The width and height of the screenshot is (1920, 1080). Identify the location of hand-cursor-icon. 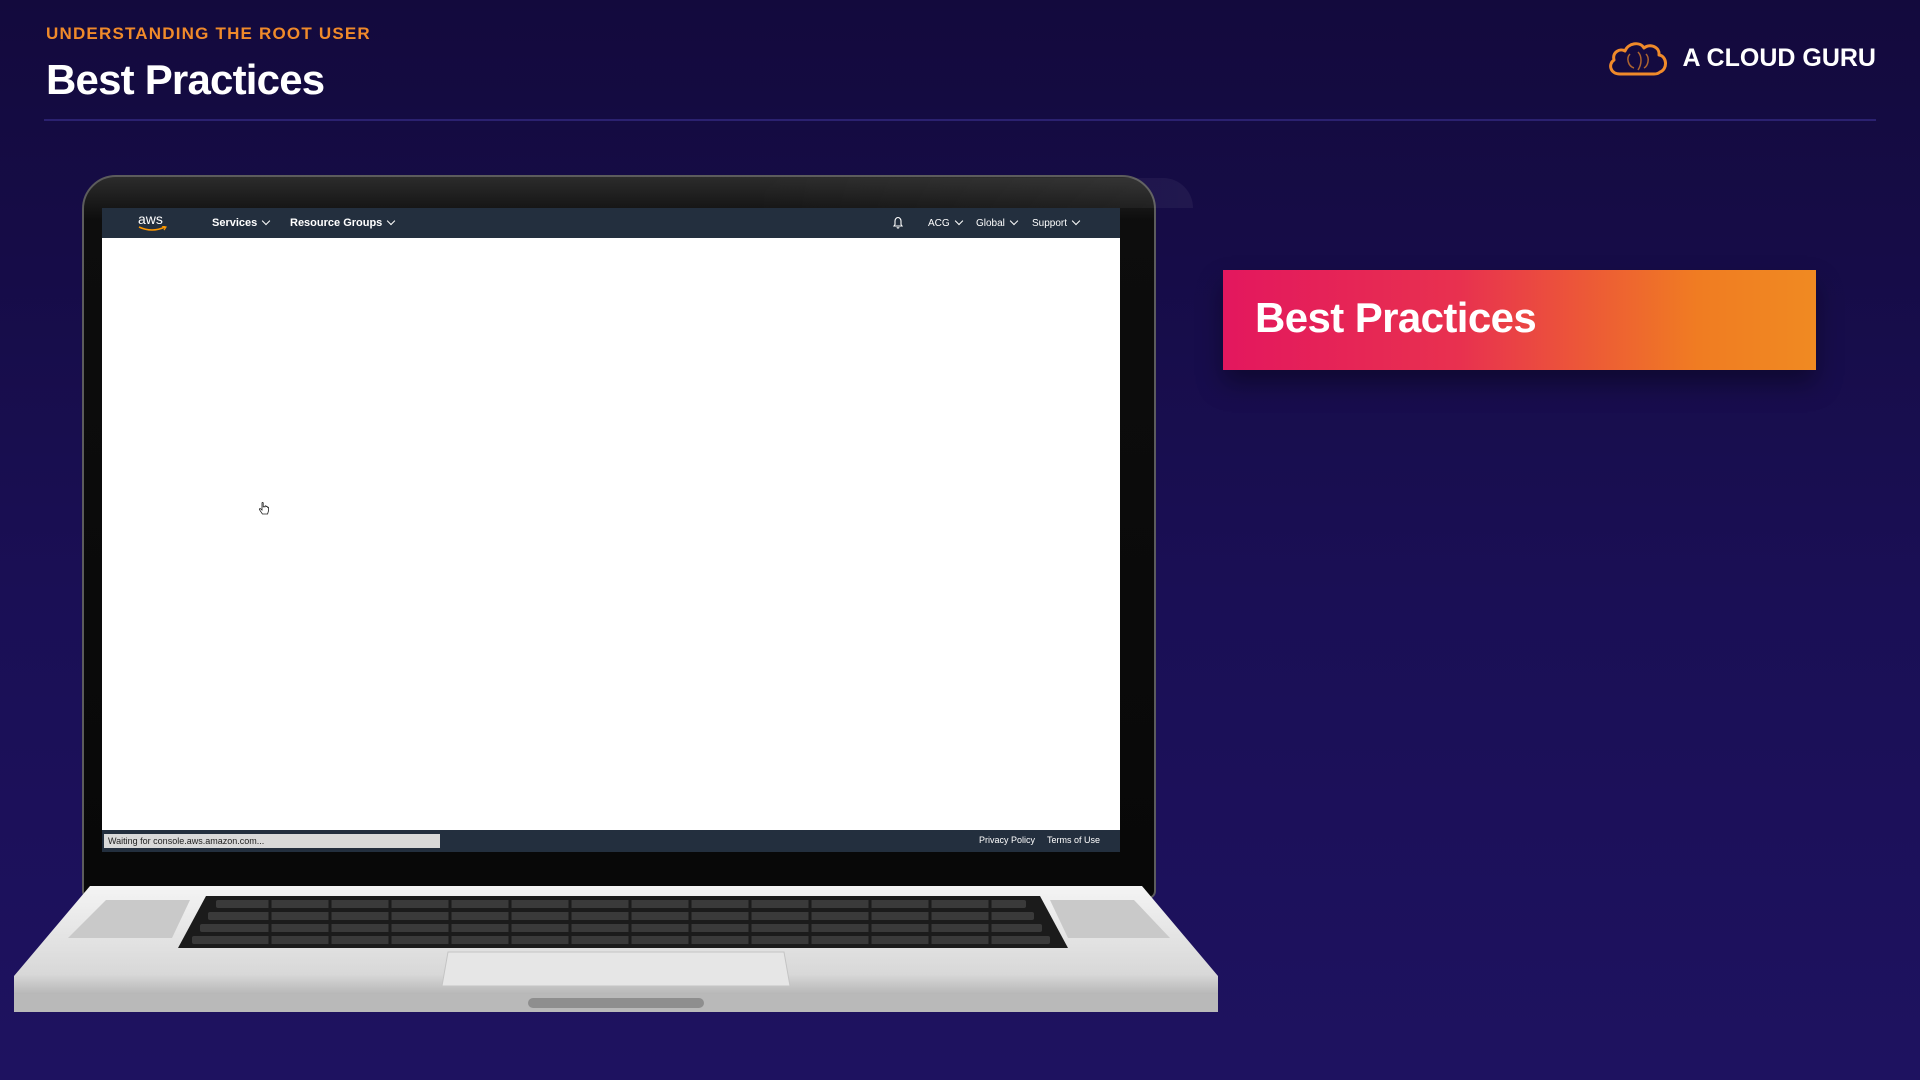
(263, 508).